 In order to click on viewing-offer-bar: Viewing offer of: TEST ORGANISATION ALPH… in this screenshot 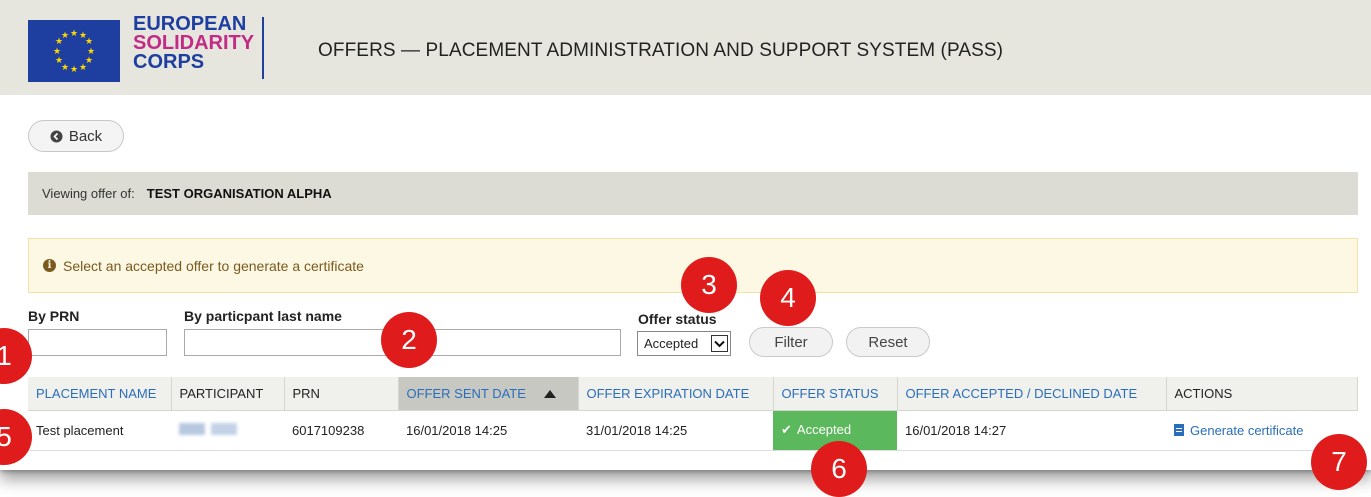, I will do `click(693, 193)`.